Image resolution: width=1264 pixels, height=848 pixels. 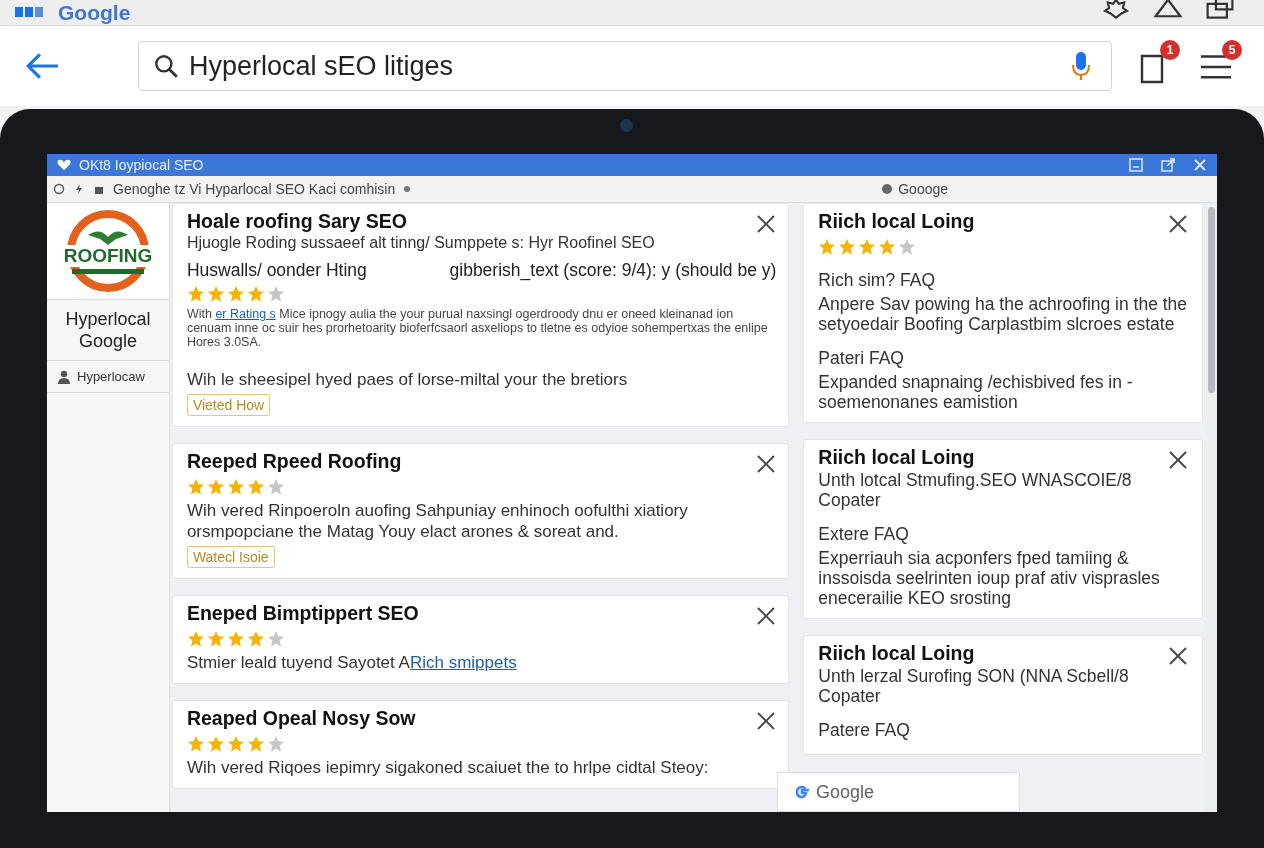 What do you see at coordinates (861, 358) in the screenshot?
I see `faq-heading: Pateri FAQ` at bounding box center [861, 358].